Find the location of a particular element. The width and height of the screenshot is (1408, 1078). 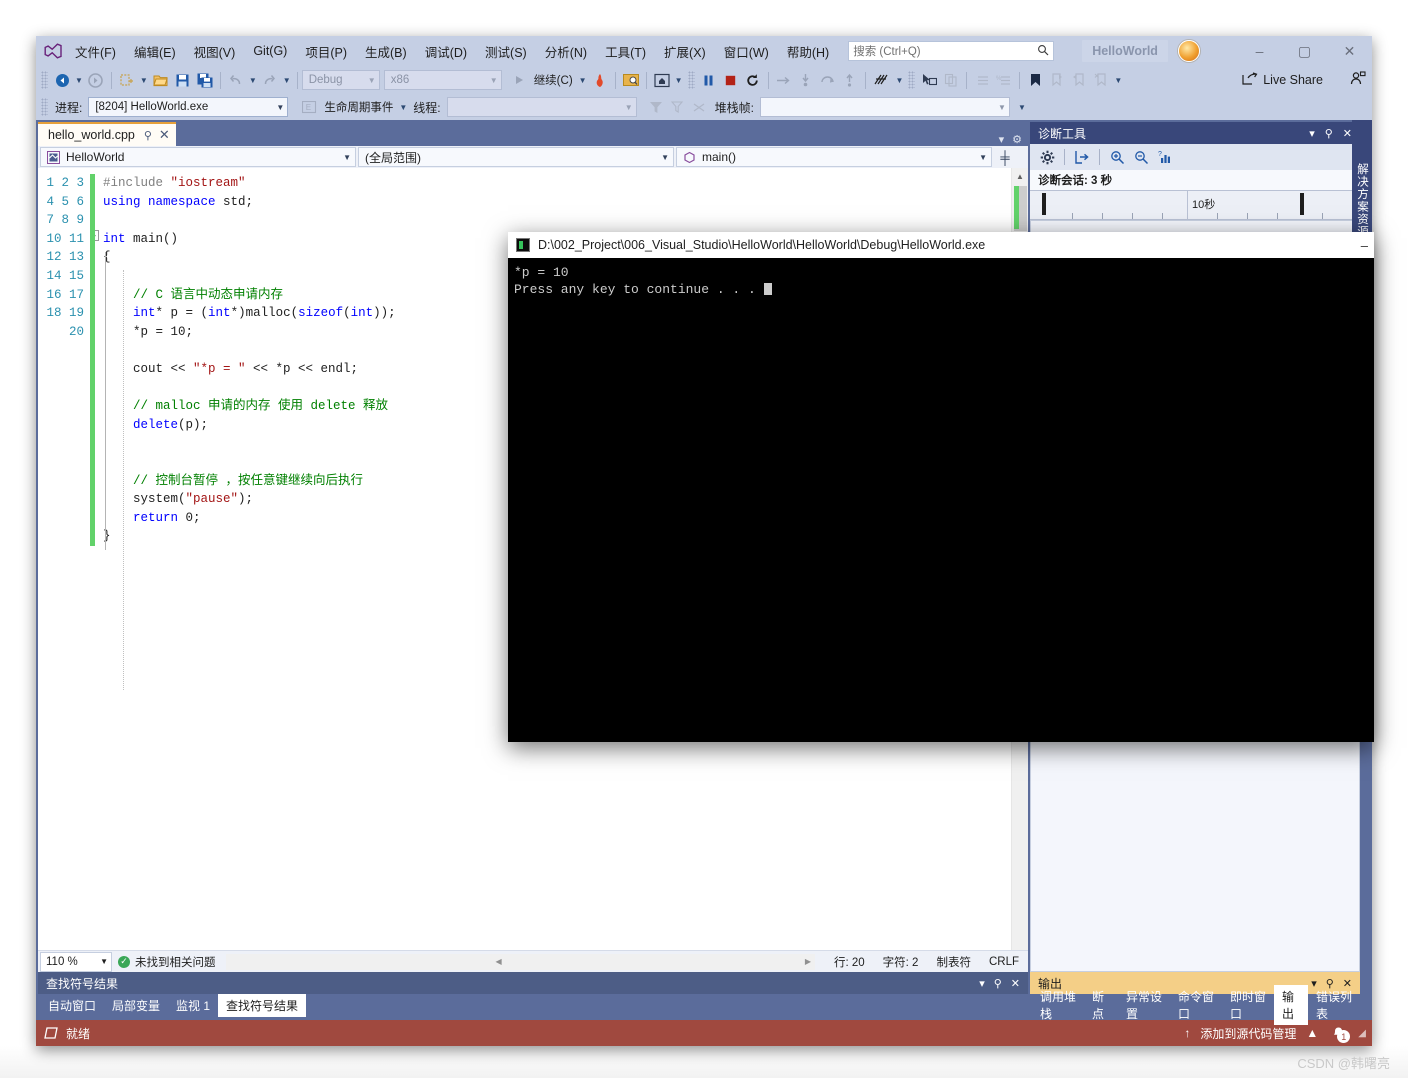

solution-platform-combo: x86 ▼ is located at coordinates (442, 80).